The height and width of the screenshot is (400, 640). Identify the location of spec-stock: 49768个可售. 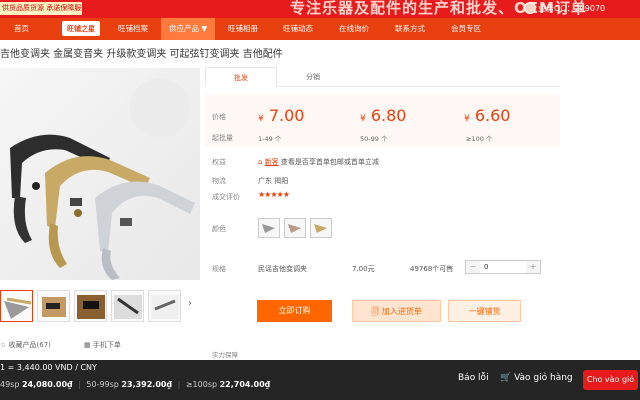
(432, 269).